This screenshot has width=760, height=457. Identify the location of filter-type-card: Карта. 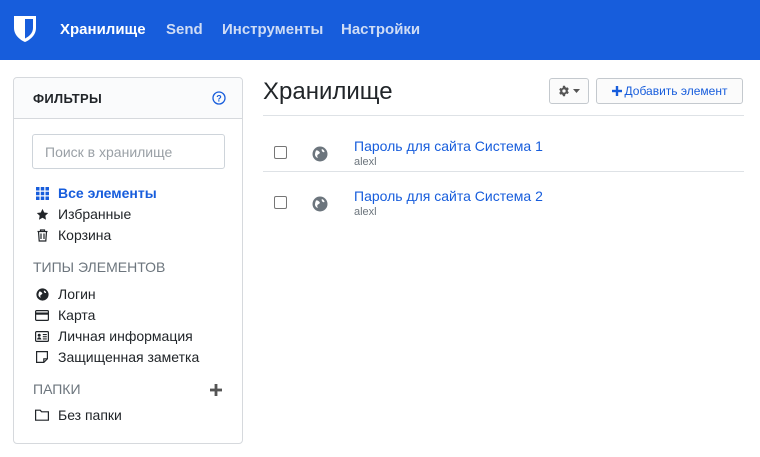
(65, 315).